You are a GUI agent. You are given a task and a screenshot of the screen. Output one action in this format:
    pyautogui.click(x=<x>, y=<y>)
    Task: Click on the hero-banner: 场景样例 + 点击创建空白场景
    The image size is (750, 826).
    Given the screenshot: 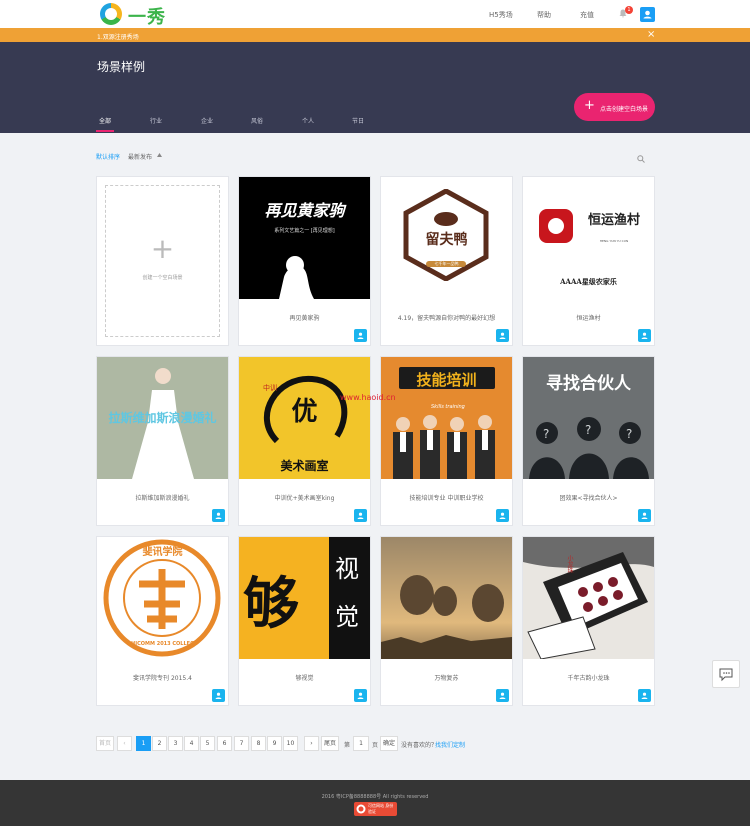 What is the action you would take?
    pyautogui.click(x=375, y=87)
    